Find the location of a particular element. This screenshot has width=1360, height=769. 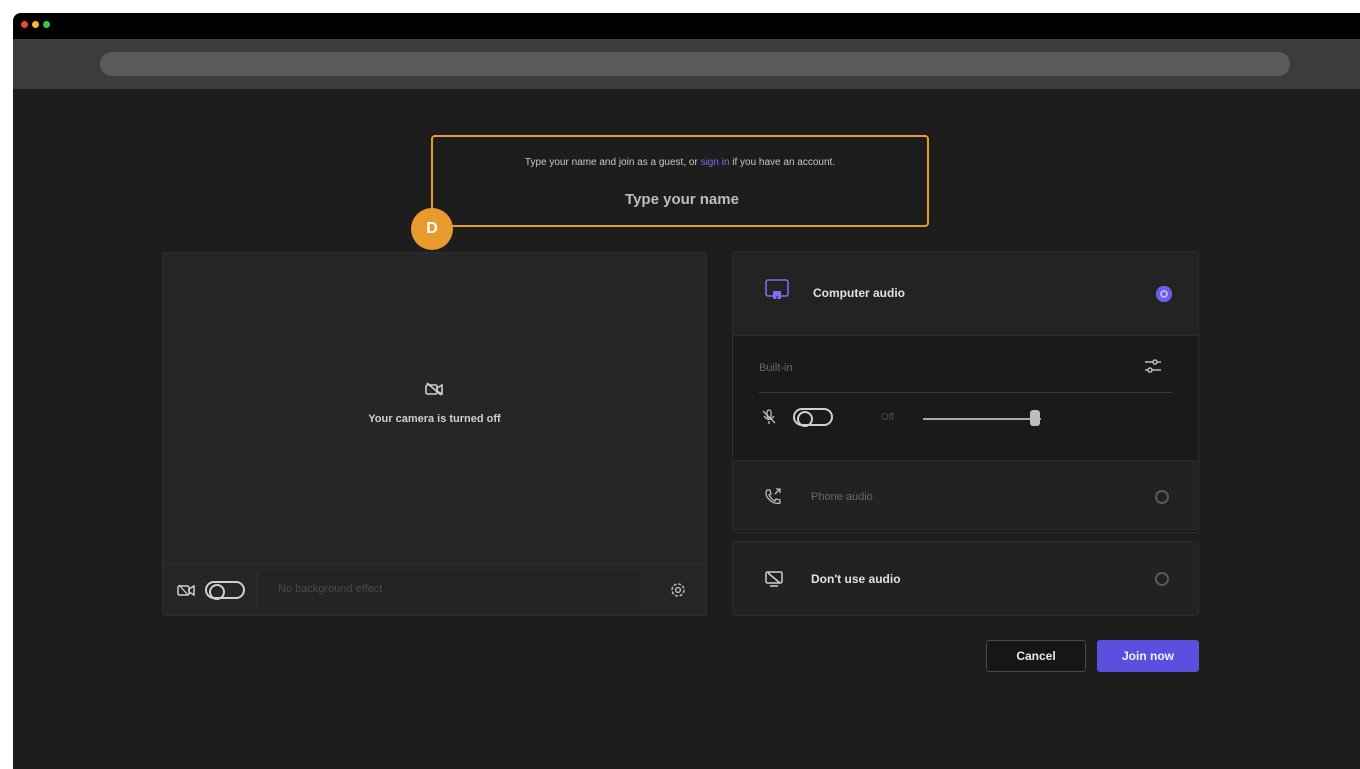

browser-toolbar is located at coordinates (686, 64).